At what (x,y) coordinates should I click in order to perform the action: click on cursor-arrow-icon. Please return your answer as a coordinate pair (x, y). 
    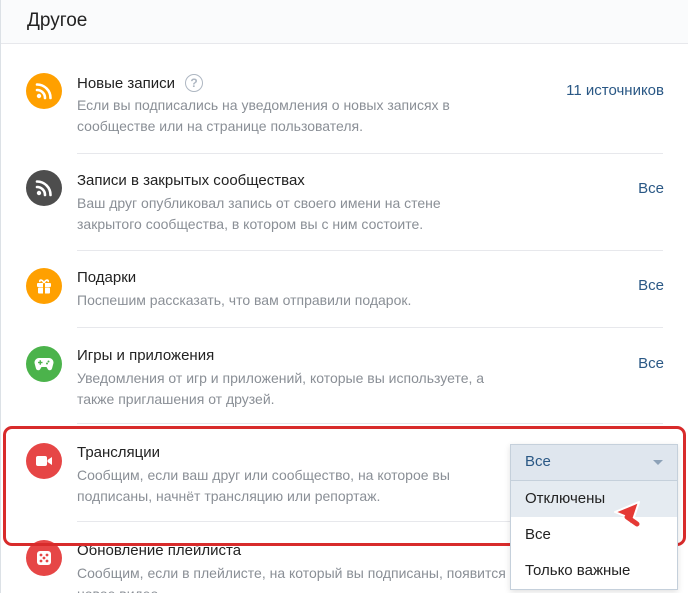
    Looking at the image, I should click on (629, 516).